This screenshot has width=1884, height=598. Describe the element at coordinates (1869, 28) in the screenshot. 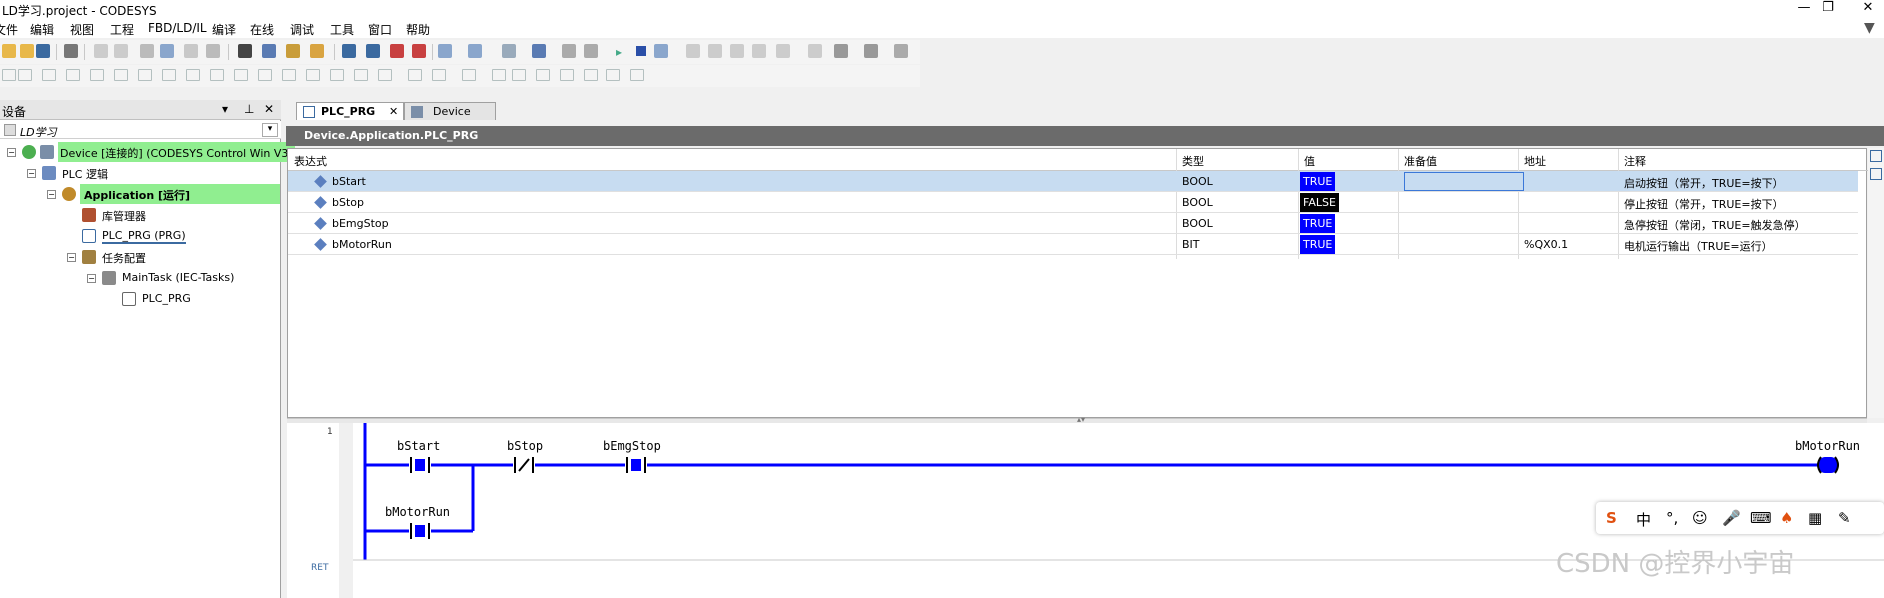

I see `collapse-ribbon-icon: ▼` at that location.